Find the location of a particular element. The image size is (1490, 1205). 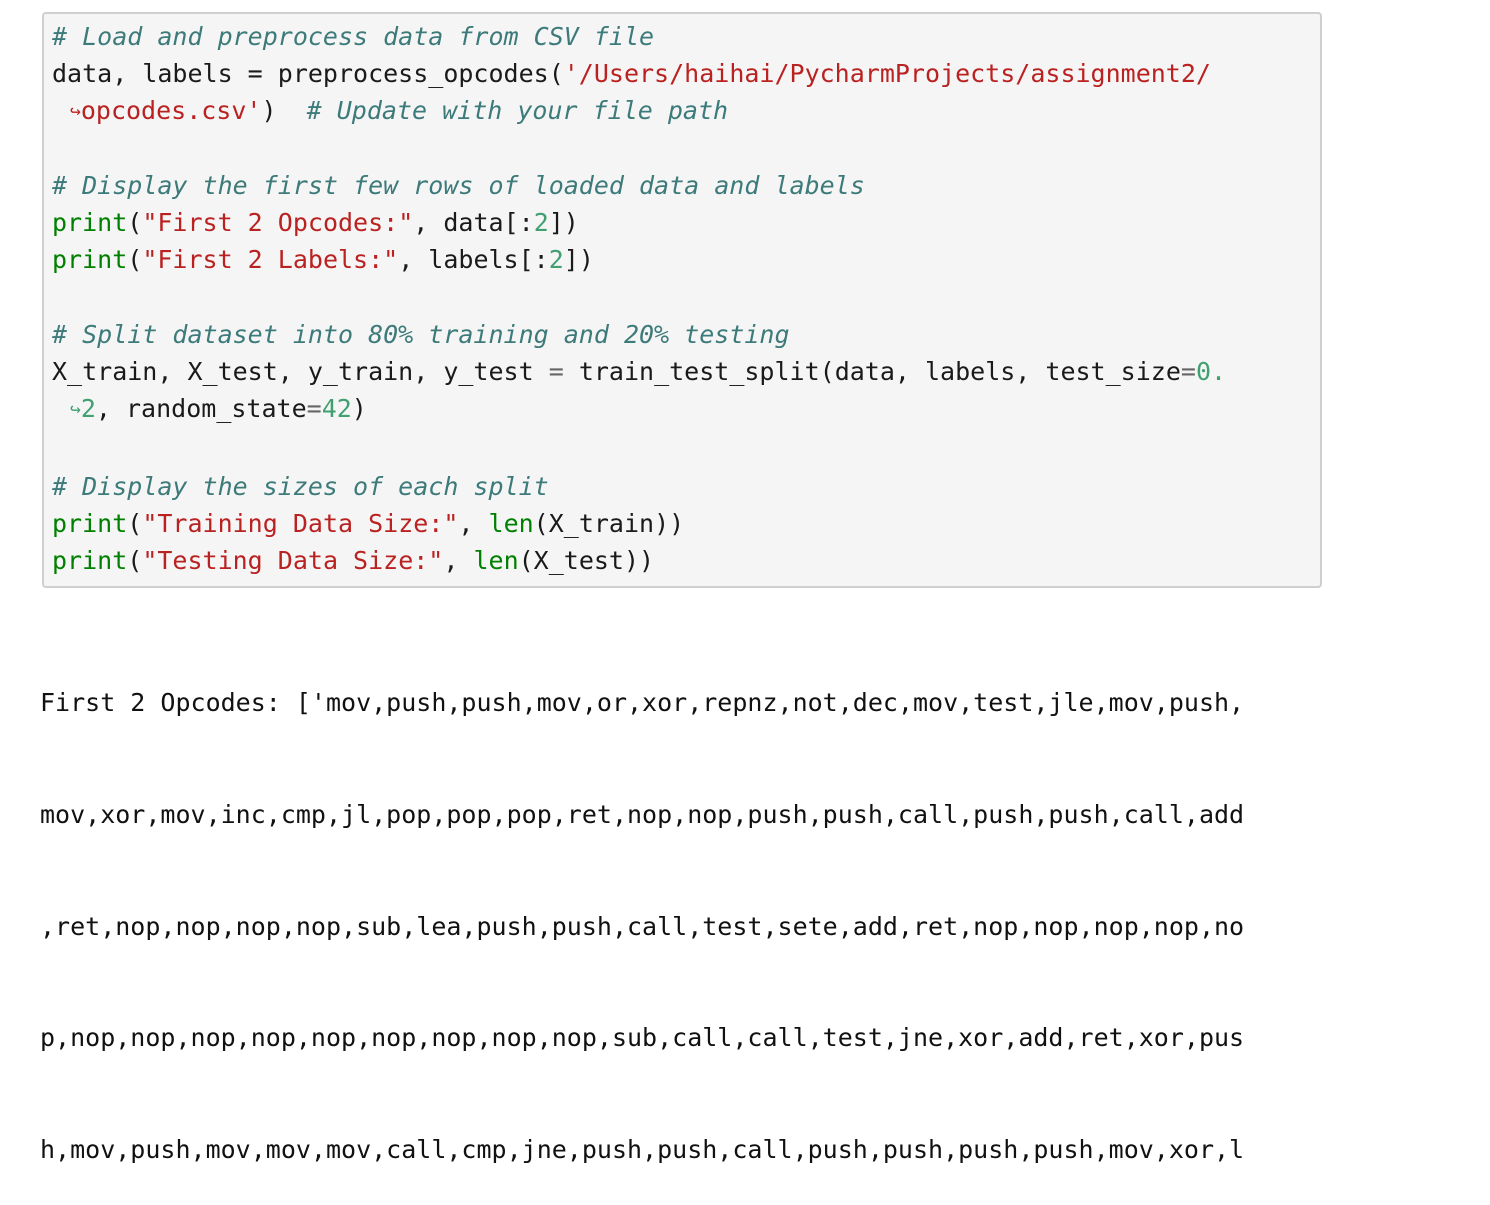

code-text: X_train, X_test, y_train, y_test is located at coordinates (300, 371).